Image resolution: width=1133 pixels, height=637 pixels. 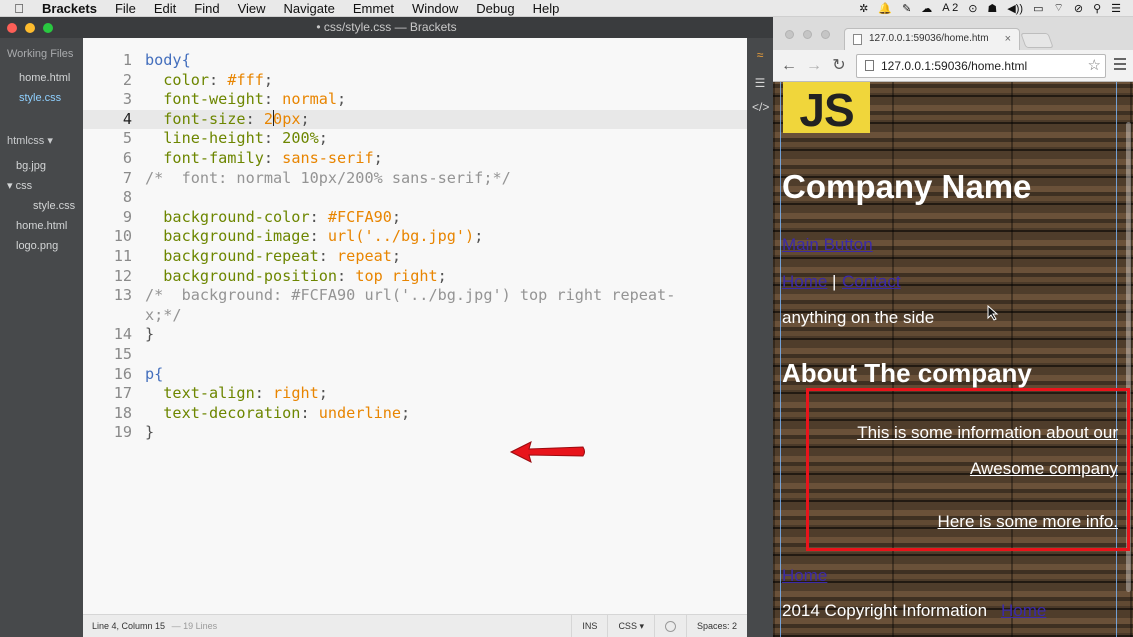 What do you see at coordinates (252, 8) in the screenshot?
I see `menu-view: View` at bounding box center [252, 8].